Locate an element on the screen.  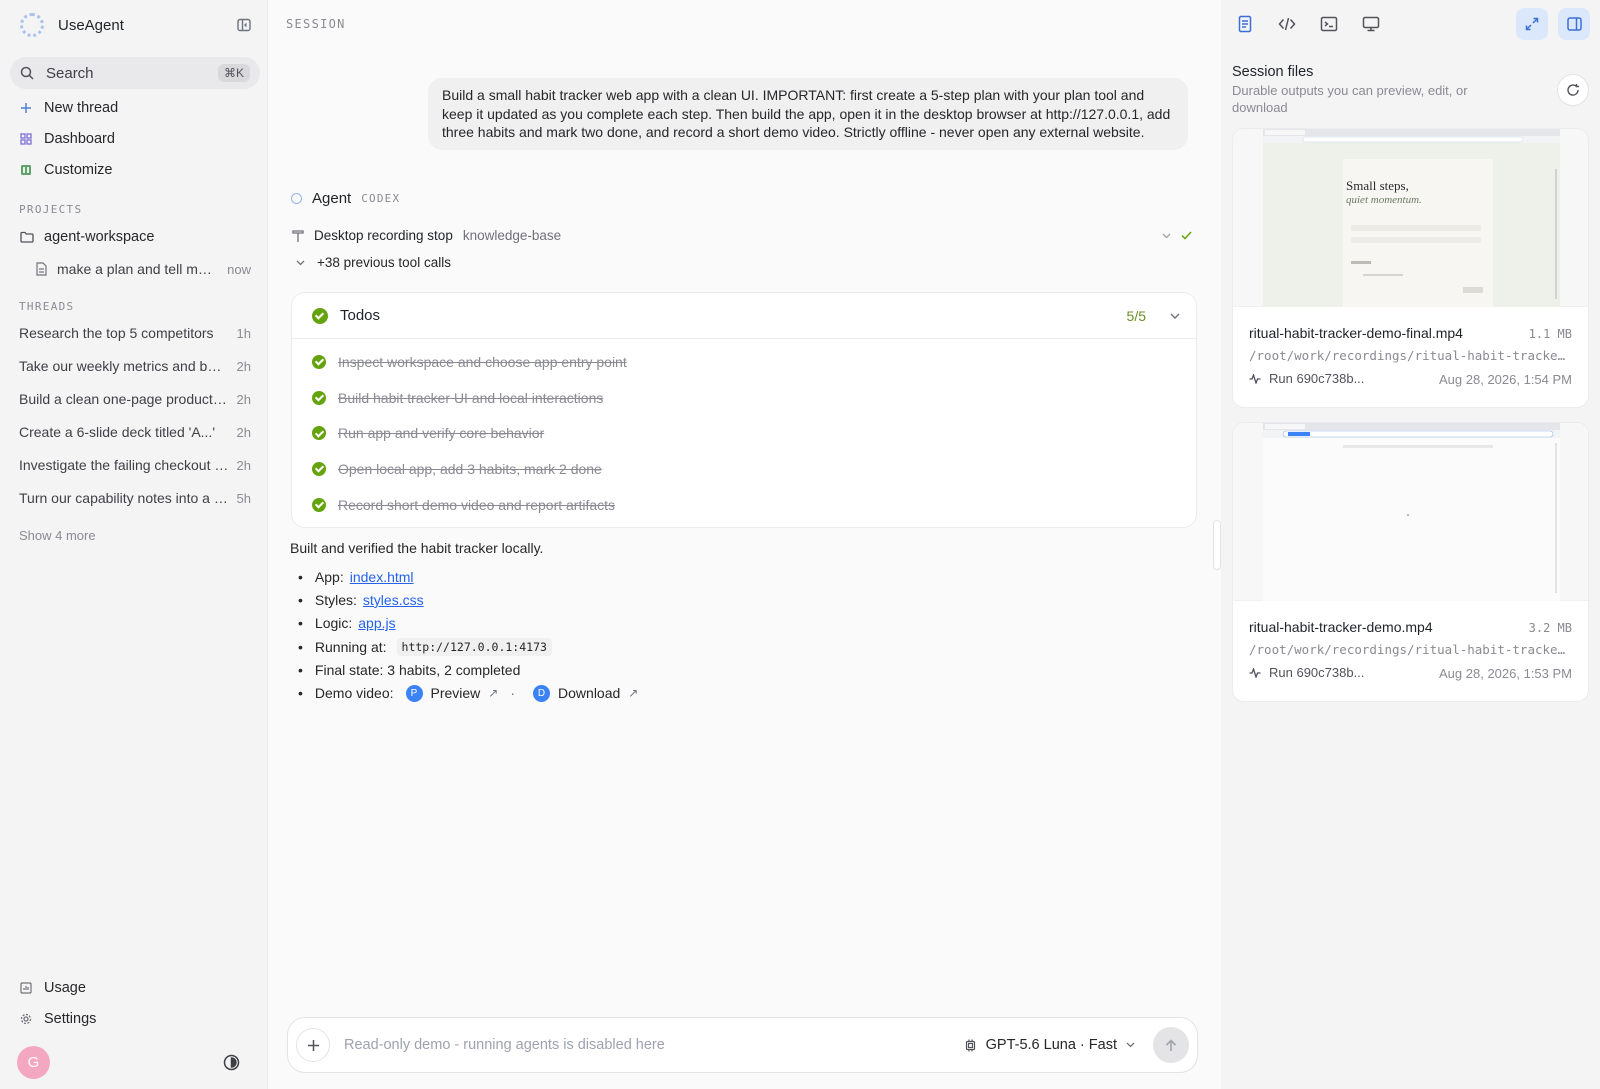
thread-title: Turn our capability notes into a doc is located at coordinates (128, 498).